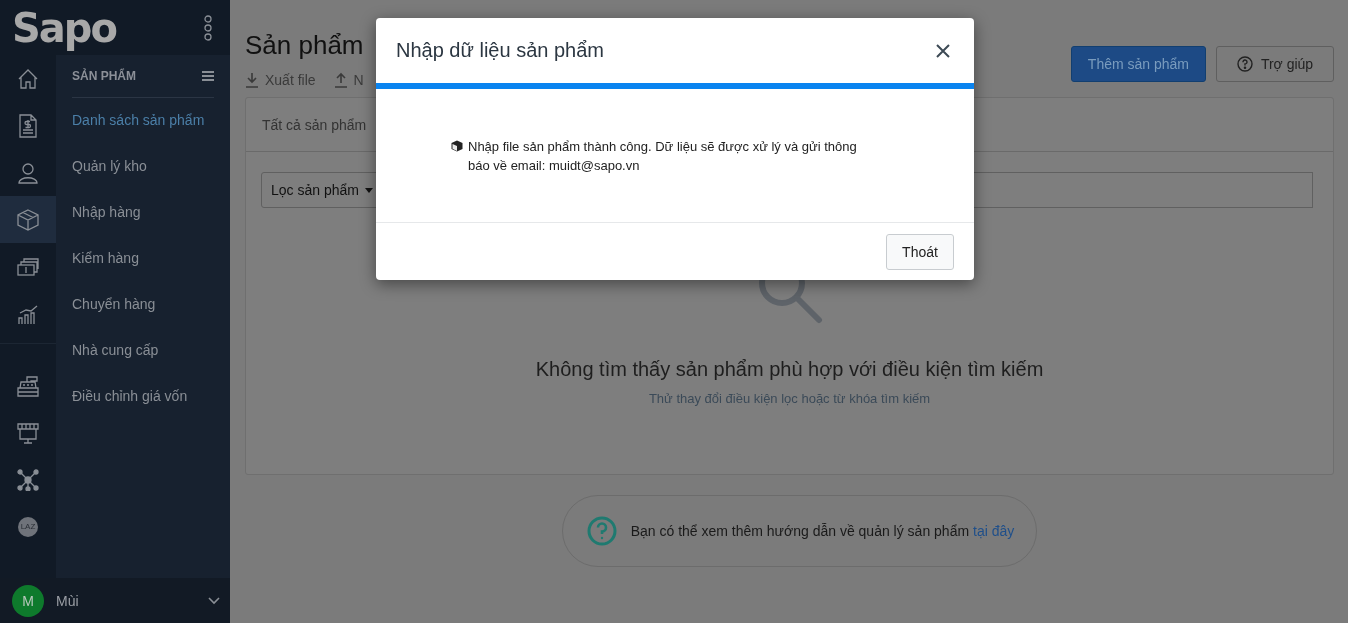  What do you see at coordinates (789, 398) in the screenshot?
I see `empty-hint: Thử thay đổi điều kiện lọc hoặc từ khóa tìm kiếm` at bounding box center [789, 398].